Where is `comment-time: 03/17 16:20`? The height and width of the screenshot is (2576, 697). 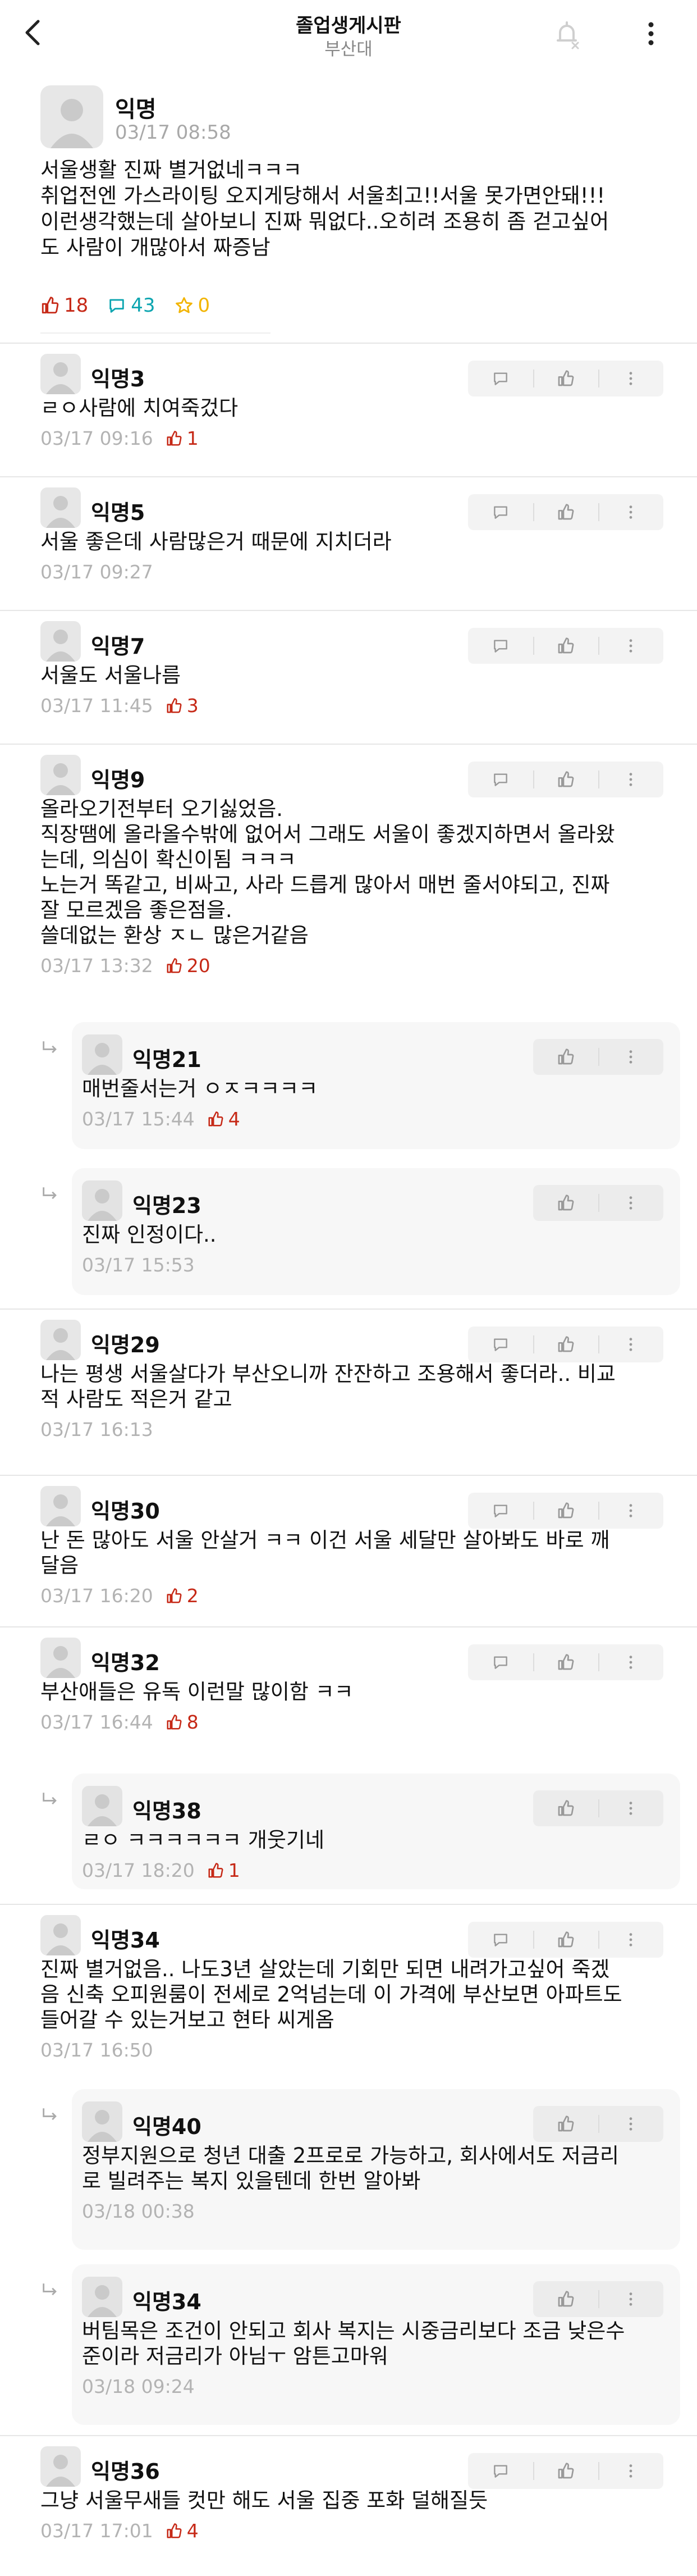
comment-time: 03/17 16:20 is located at coordinates (97, 1596).